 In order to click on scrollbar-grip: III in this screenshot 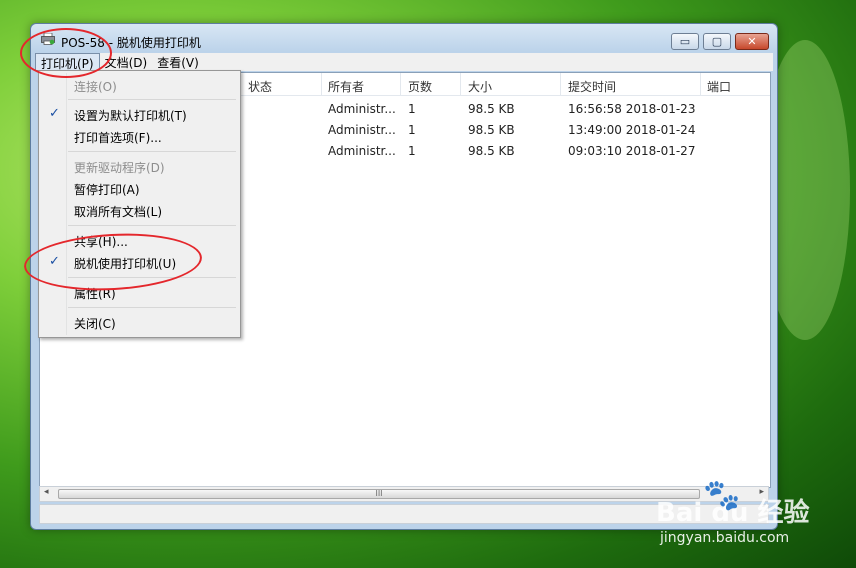, I will do `click(379, 493)`.